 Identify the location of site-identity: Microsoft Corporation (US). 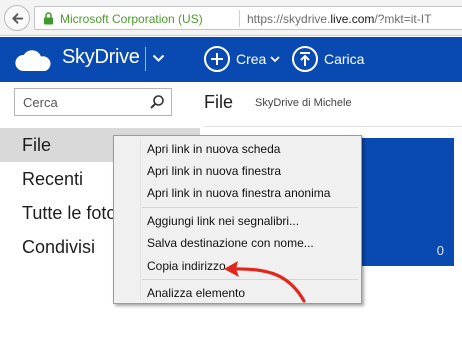
(131, 19).